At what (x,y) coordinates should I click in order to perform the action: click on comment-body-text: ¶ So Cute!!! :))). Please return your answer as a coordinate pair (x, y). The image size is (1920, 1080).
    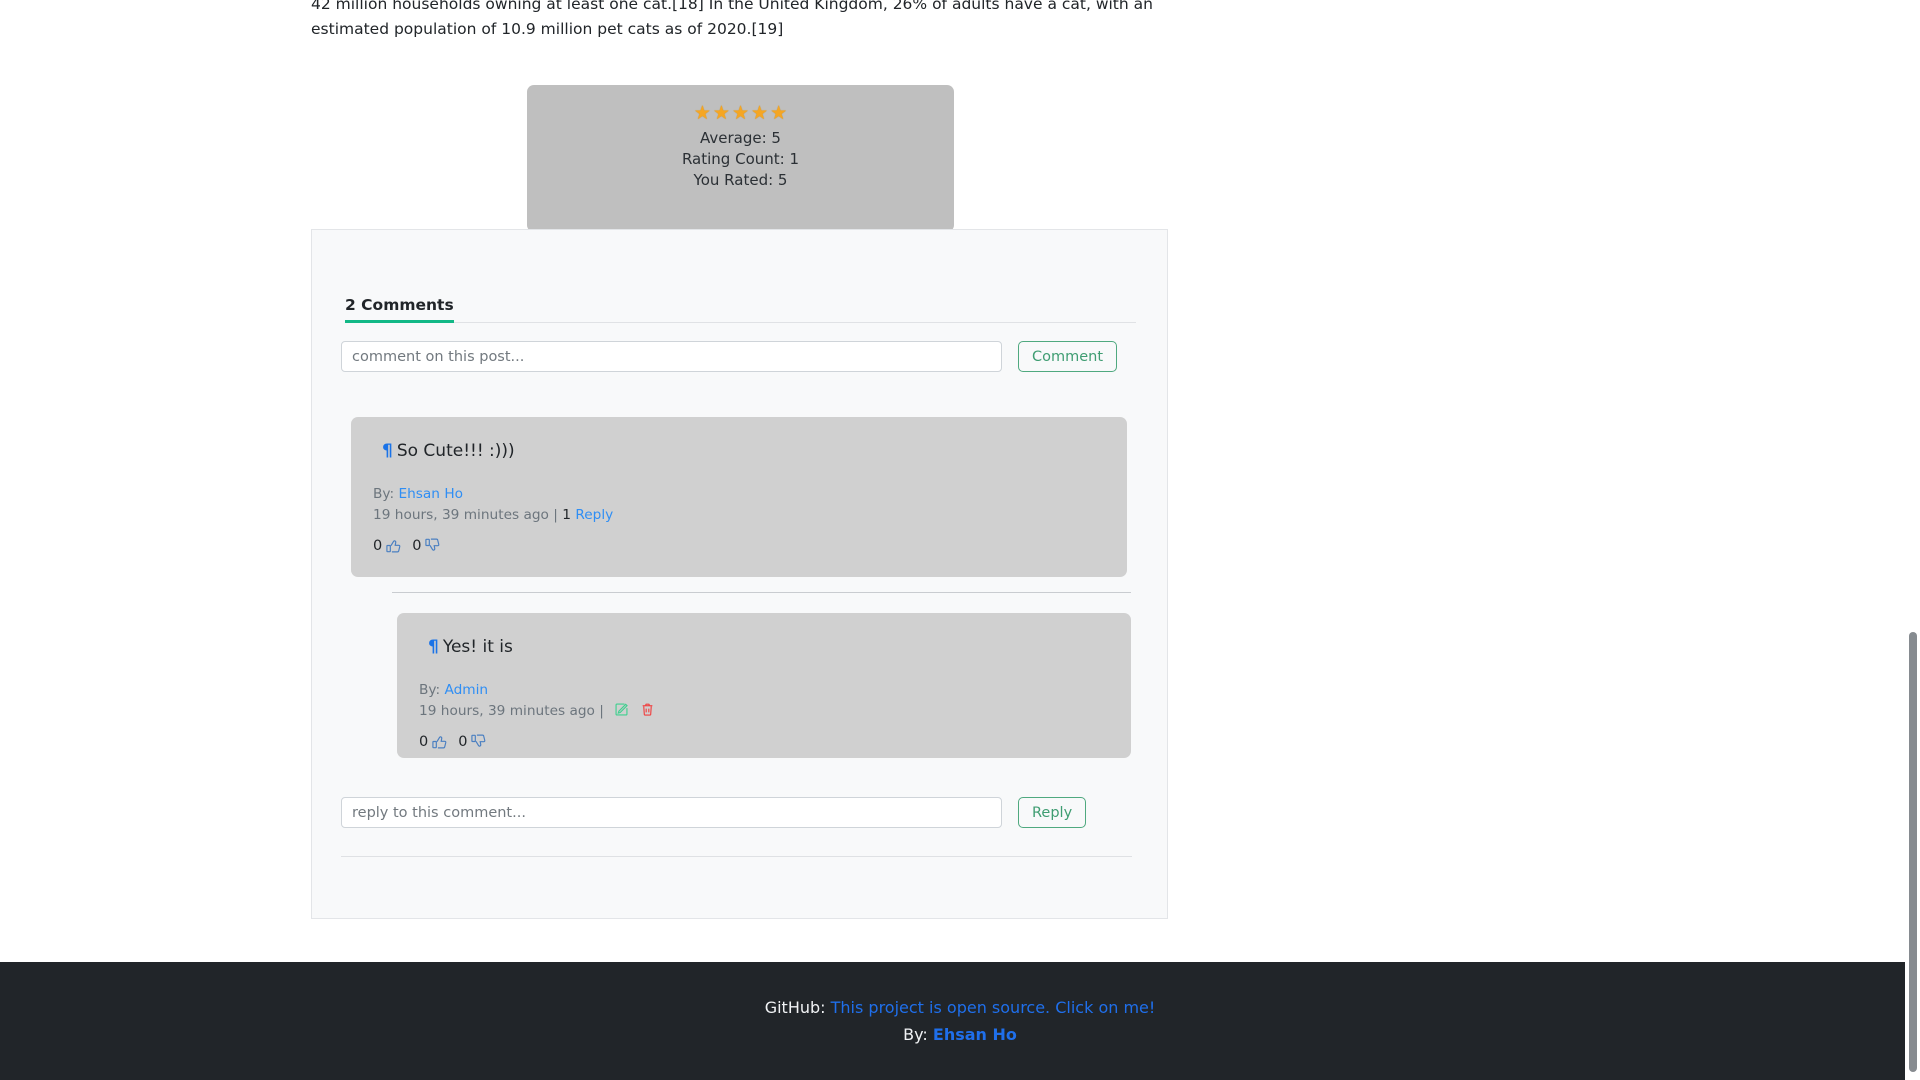
    Looking at the image, I should click on (743, 451).